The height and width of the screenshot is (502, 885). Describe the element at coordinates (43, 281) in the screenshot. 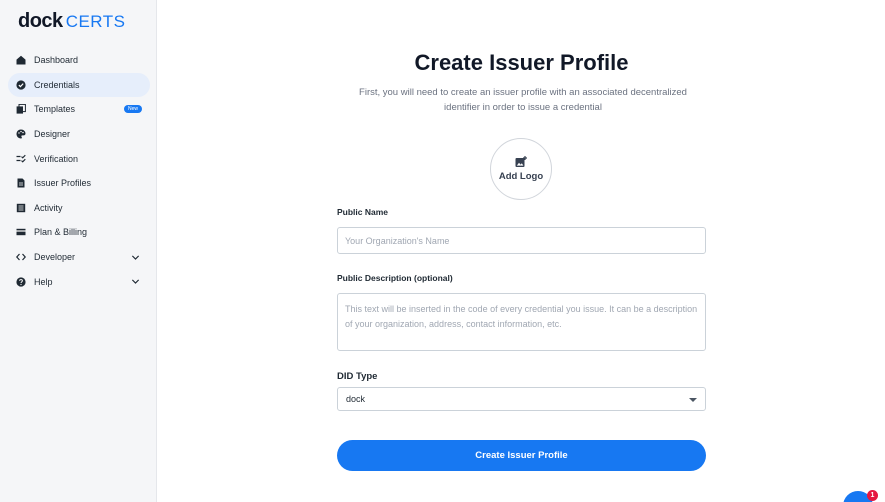

I see `sidebar-item-label: Help` at that location.